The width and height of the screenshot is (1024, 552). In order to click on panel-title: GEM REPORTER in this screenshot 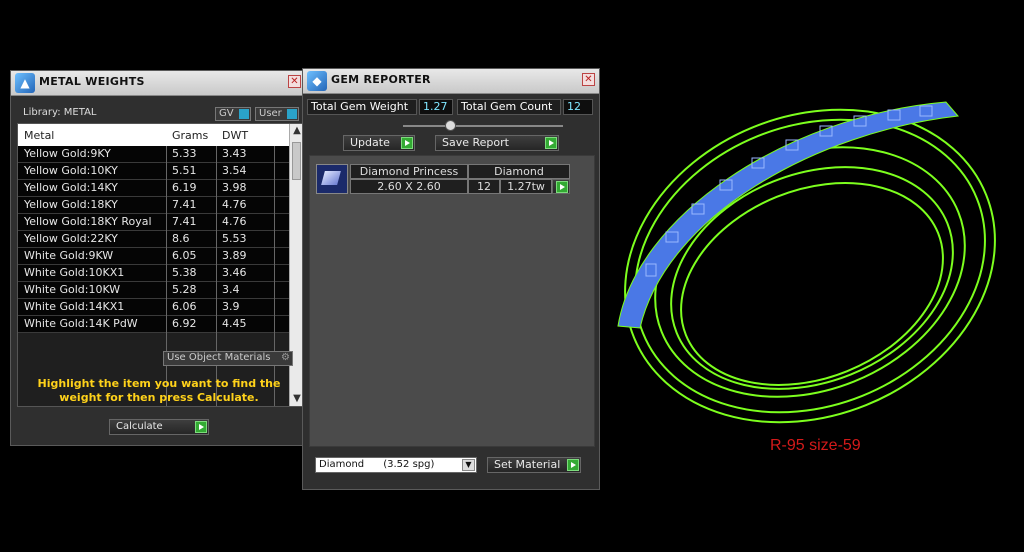, I will do `click(381, 79)`.